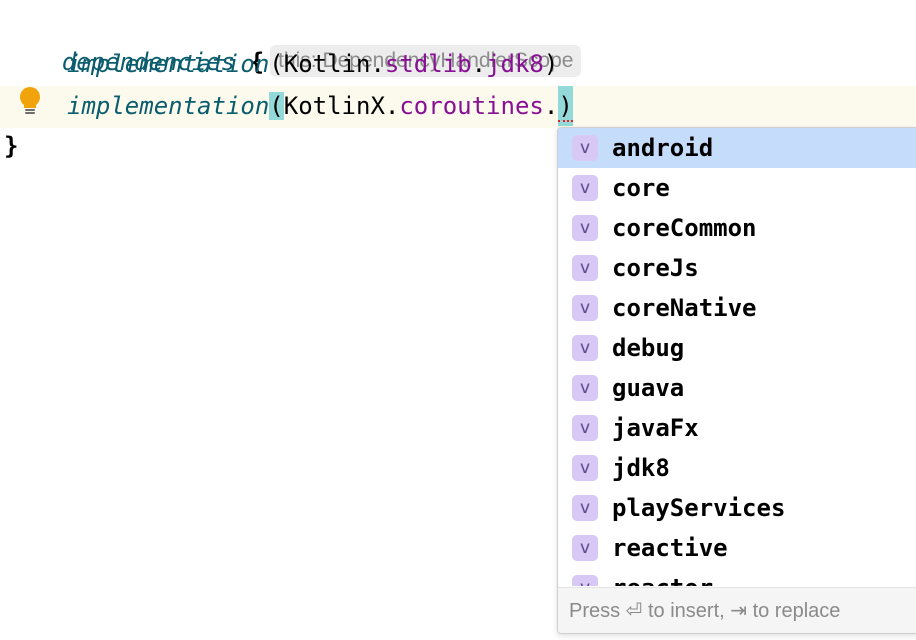 This screenshot has height=640, width=916. Describe the element at coordinates (334, 106) in the screenshot. I see `kotlinx-object: KotlinX` at that location.